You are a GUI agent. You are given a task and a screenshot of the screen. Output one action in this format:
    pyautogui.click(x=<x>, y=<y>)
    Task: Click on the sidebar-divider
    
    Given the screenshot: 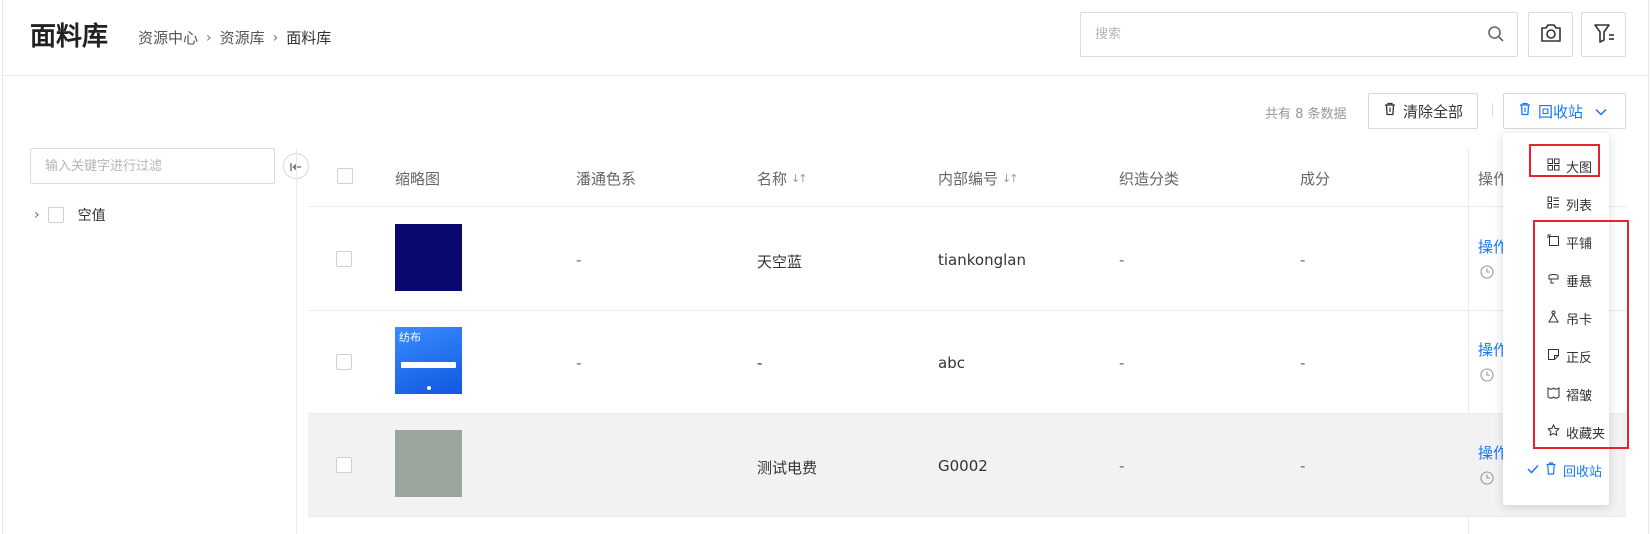 What is the action you would take?
    pyautogui.click(x=296, y=341)
    